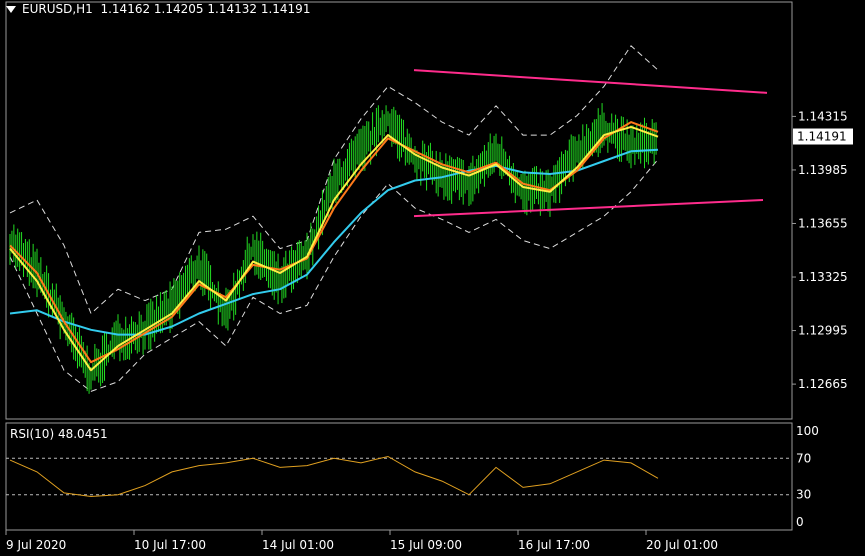 The height and width of the screenshot is (556, 865). What do you see at coordinates (36, 545) in the screenshot?
I see `time-tick-label: 9 Jul 2020` at bounding box center [36, 545].